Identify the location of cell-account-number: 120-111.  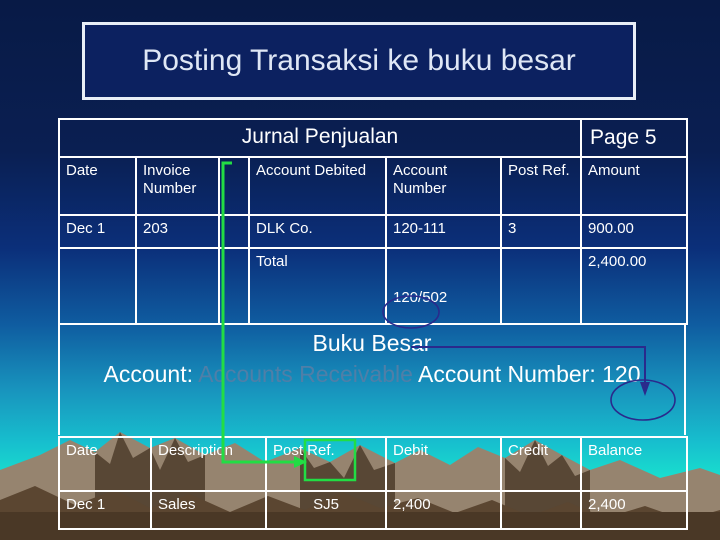
(443, 231).